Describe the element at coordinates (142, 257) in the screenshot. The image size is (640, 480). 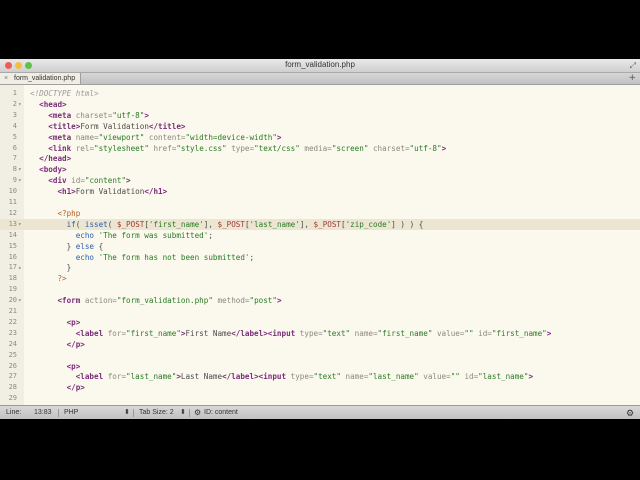
I see `code-text: echo 'The form has not been submitted';` at that location.